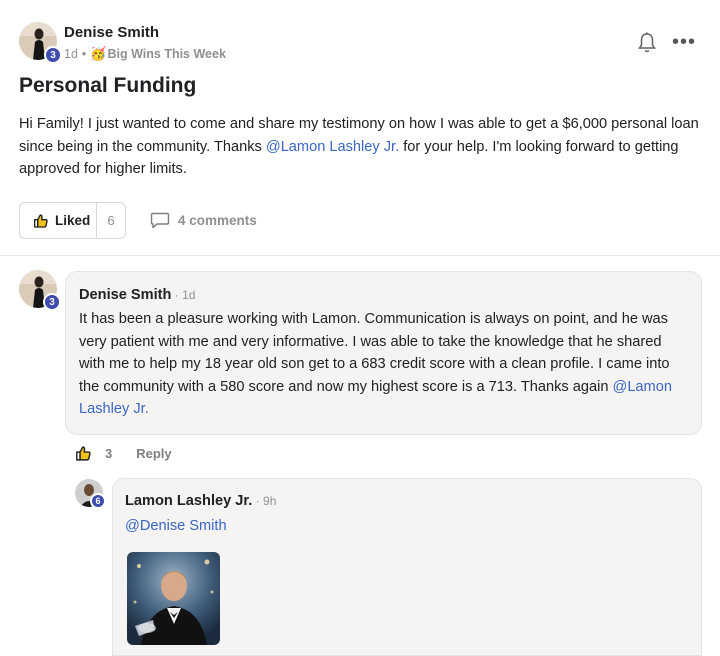  I want to click on comment-time-sep: ·, so click(177, 295).